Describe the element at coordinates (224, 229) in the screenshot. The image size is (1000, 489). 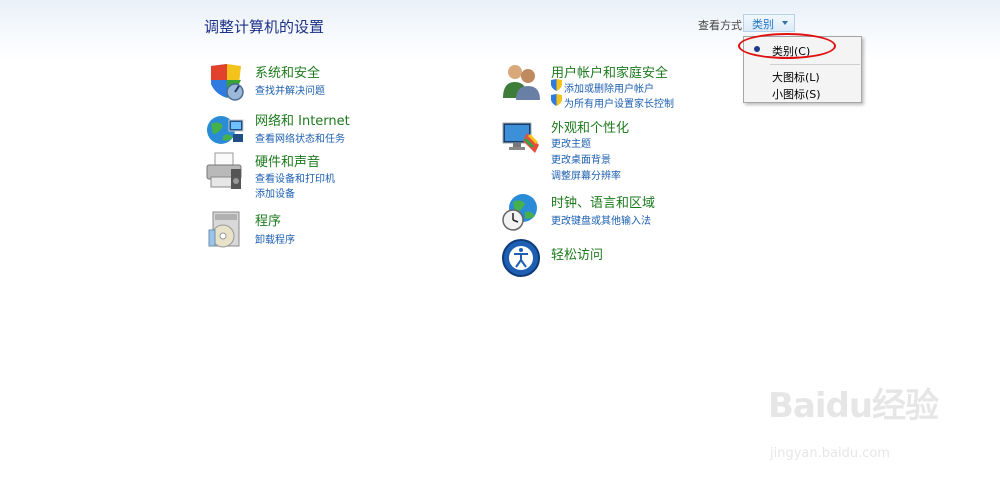
I see `programs-cd-icon` at that location.